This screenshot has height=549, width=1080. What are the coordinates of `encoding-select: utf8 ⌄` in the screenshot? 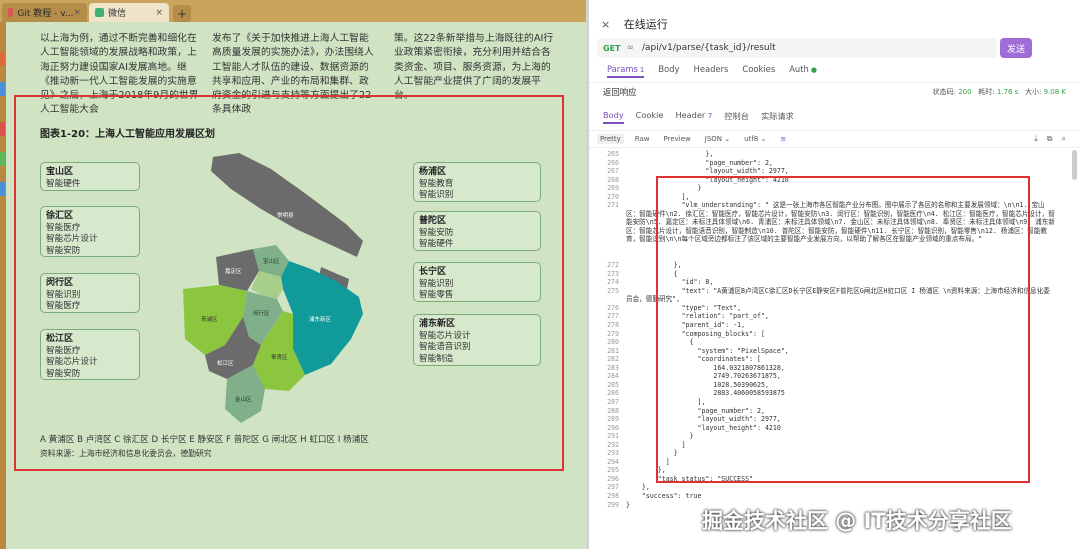 It's located at (755, 139).